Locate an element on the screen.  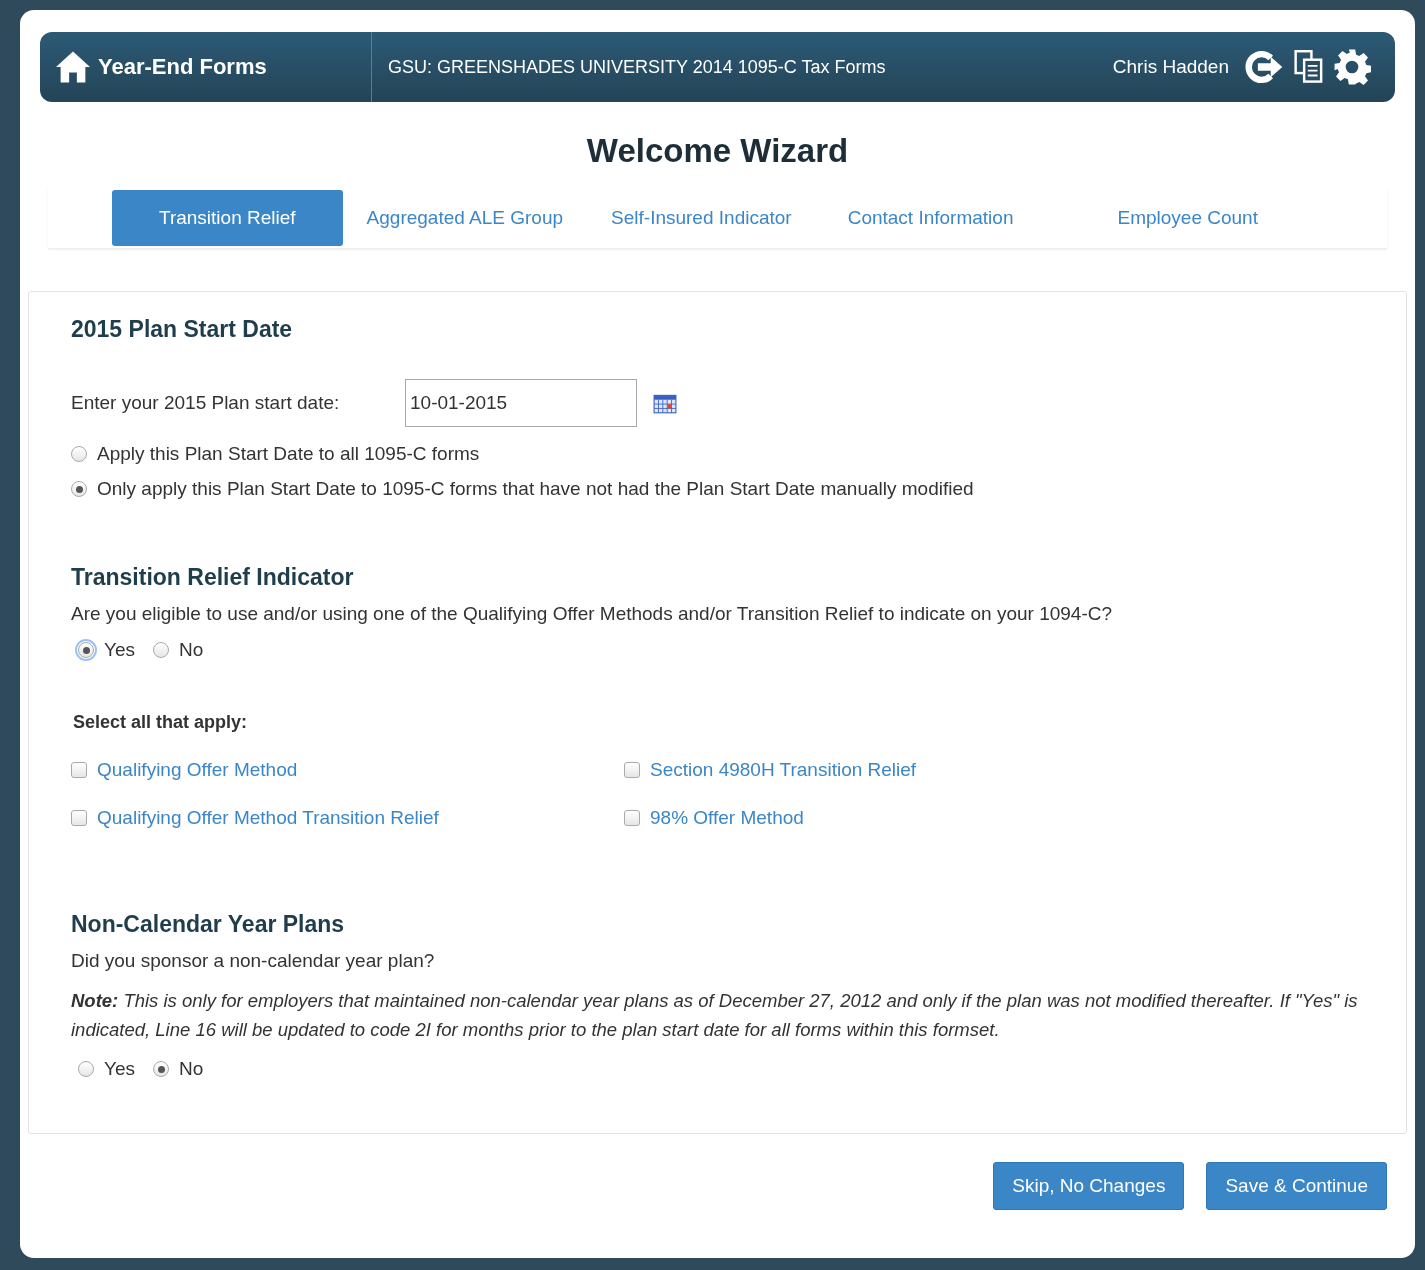
calendar-icon is located at coordinates (665, 403).